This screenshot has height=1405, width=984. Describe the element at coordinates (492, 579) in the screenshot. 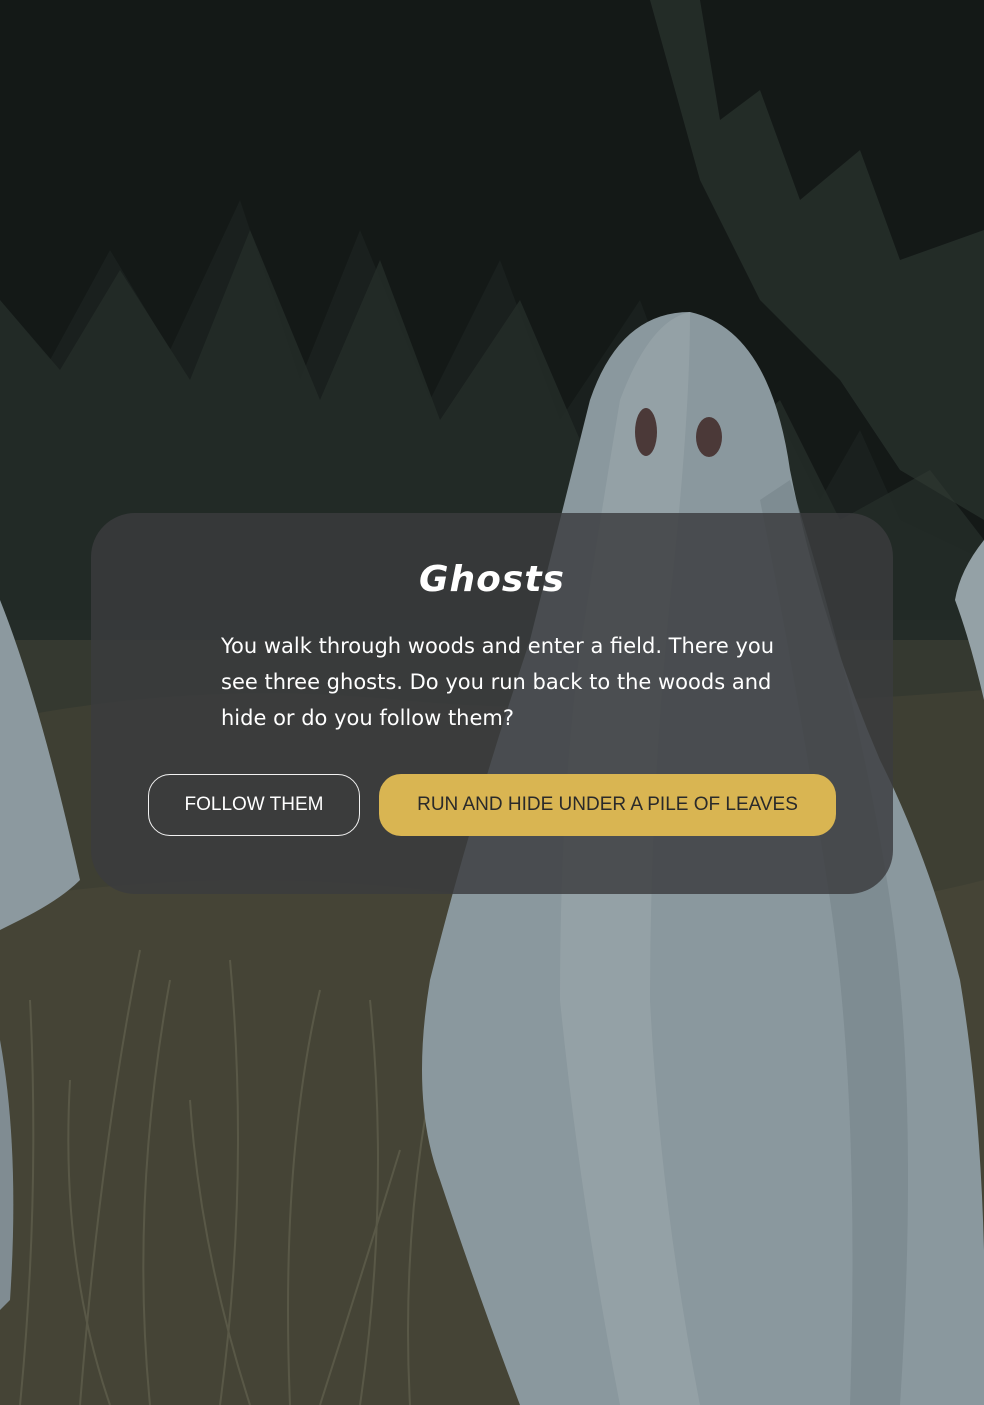

I see `story-title: Ghosts` at that location.